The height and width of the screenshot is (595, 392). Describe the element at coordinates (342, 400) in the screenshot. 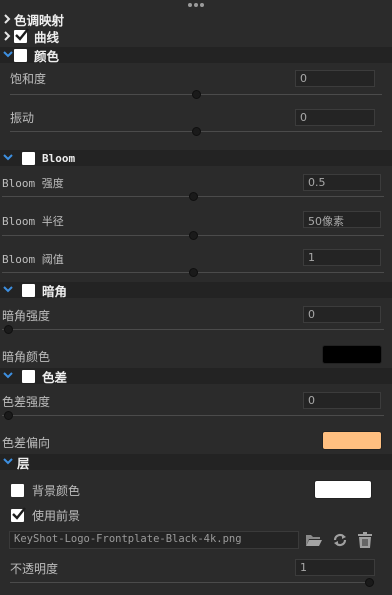

I see `chromatic-strength-input: 0` at that location.